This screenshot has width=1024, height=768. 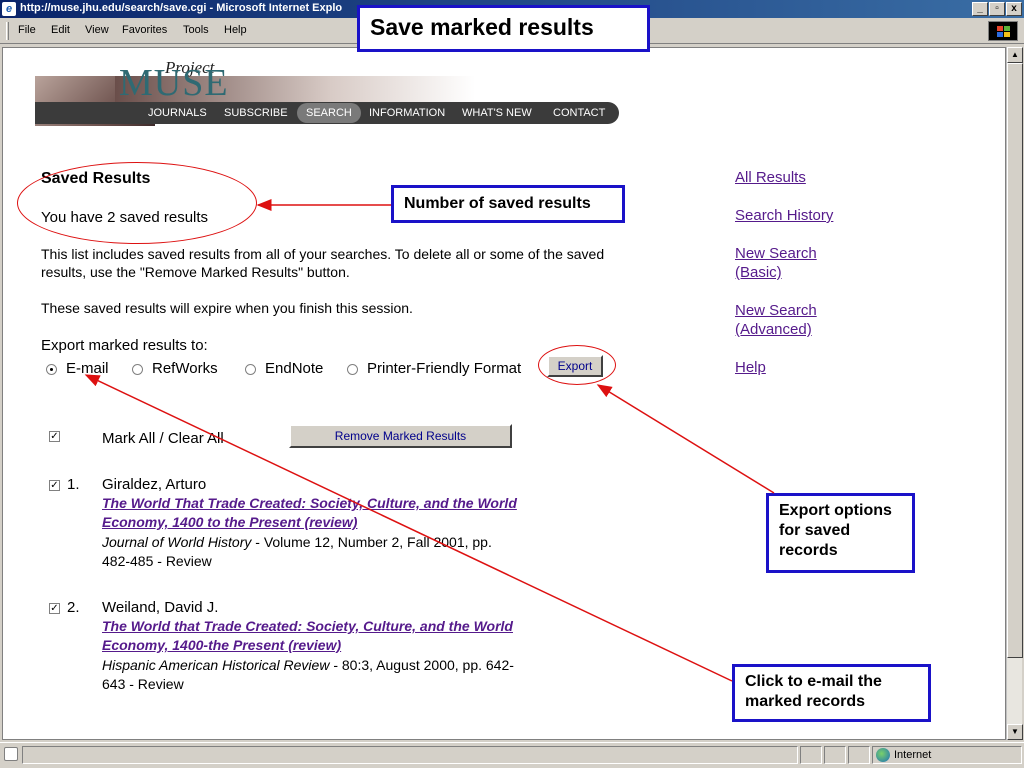 I want to click on arrow-to-export-button, so click(x=685, y=439).